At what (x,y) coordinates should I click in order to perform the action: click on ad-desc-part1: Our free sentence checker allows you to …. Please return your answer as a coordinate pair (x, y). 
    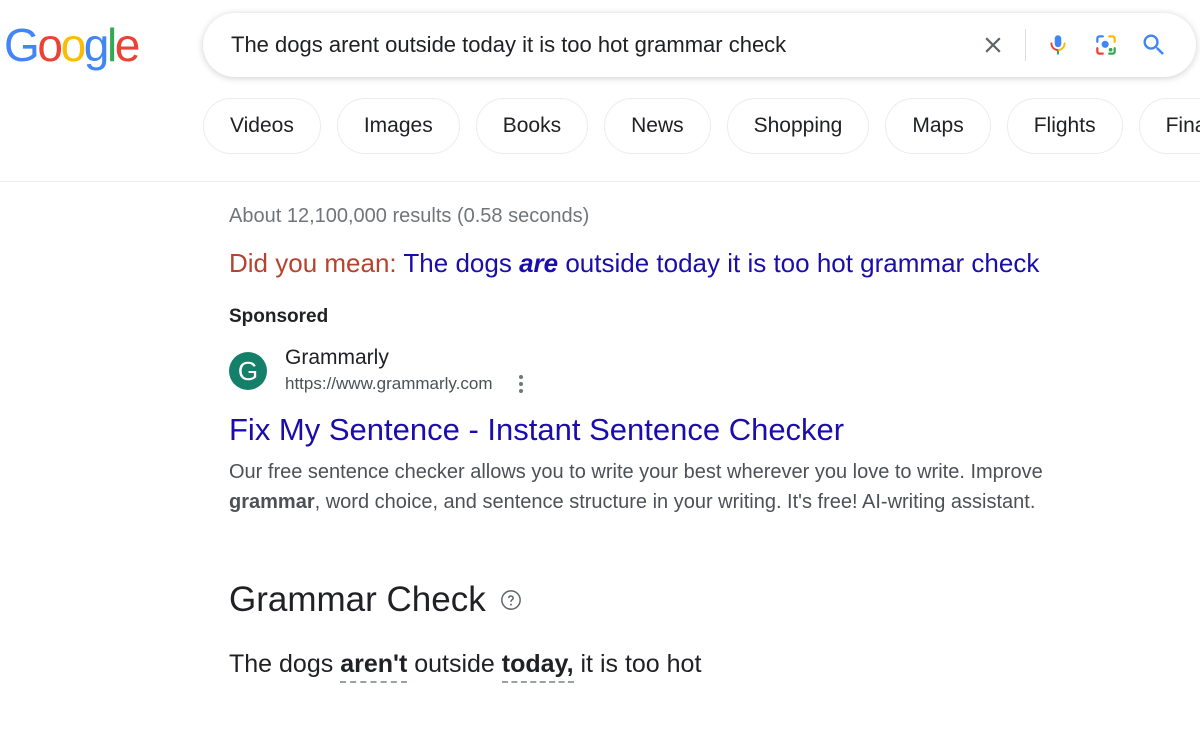
    Looking at the image, I should click on (636, 472).